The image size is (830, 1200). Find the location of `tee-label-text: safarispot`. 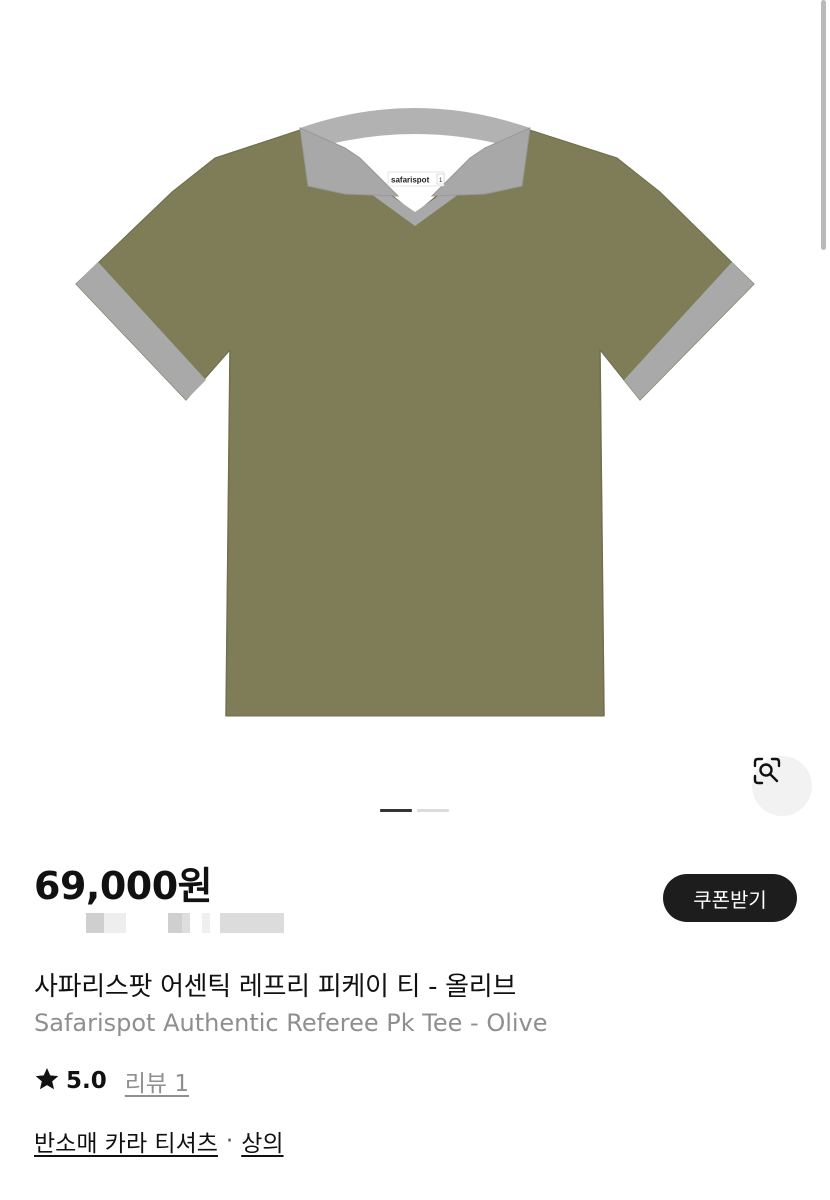

tee-label-text: safarispot is located at coordinates (410, 180).